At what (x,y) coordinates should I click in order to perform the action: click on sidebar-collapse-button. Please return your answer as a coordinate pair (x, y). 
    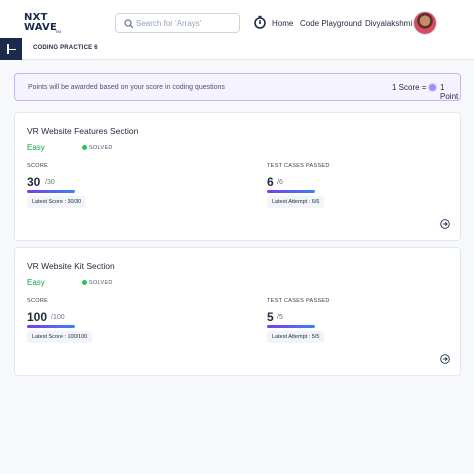
    Looking at the image, I should click on (11, 49).